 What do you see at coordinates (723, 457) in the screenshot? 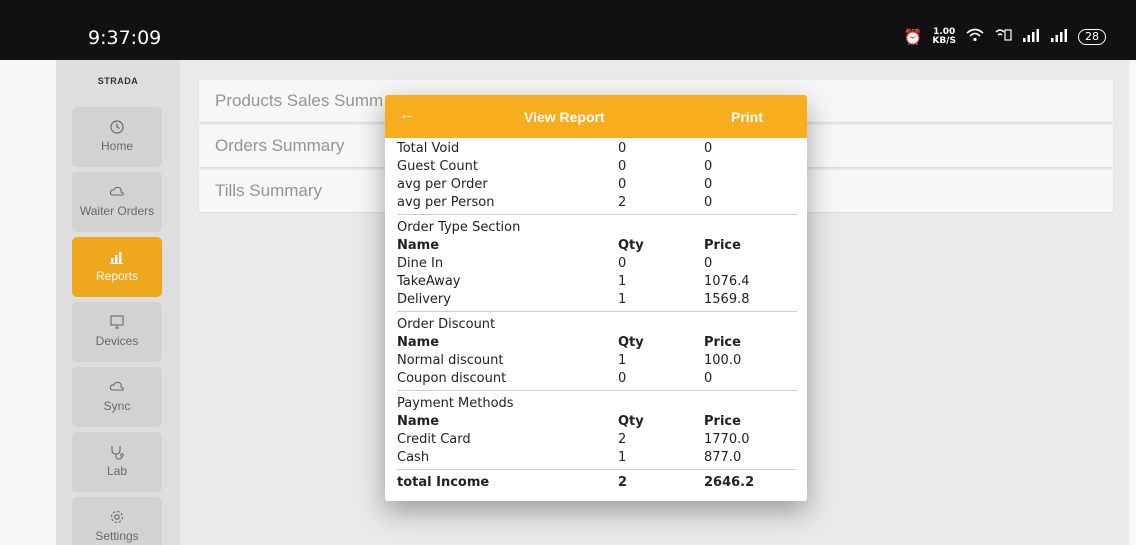
I see `row-price: 877.0` at bounding box center [723, 457].